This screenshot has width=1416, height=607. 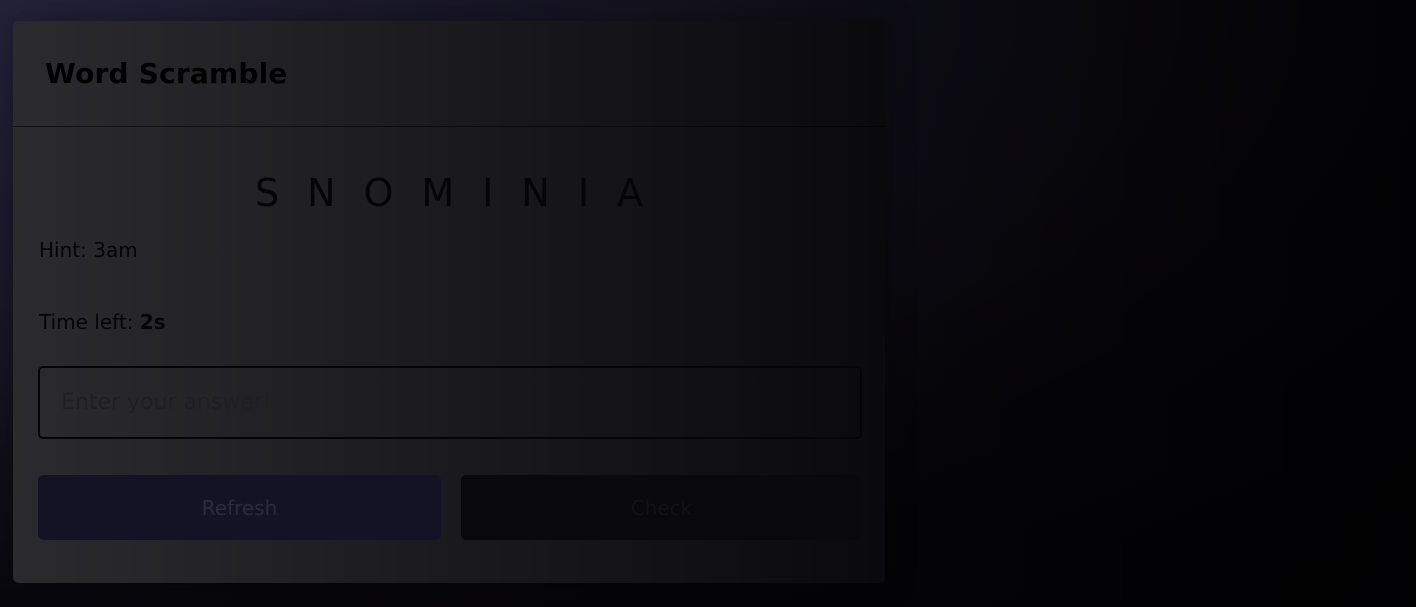 I want to click on time-value: 2s, so click(x=152, y=322).